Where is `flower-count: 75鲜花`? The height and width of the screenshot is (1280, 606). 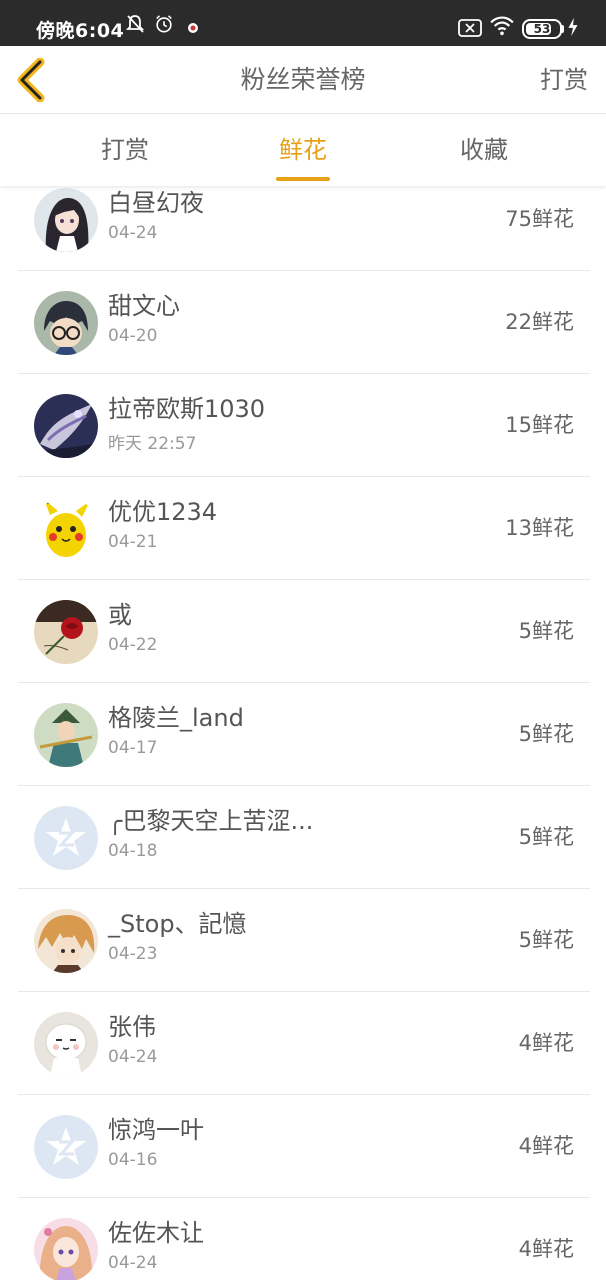
flower-count: 75鲜花 is located at coordinates (539, 219).